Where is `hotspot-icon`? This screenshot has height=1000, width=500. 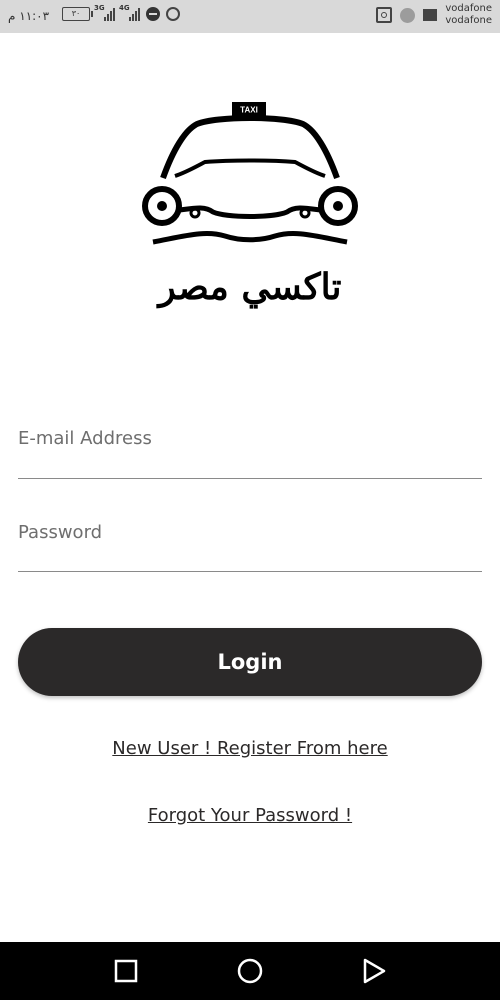 hotspot-icon is located at coordinates (173, 14).